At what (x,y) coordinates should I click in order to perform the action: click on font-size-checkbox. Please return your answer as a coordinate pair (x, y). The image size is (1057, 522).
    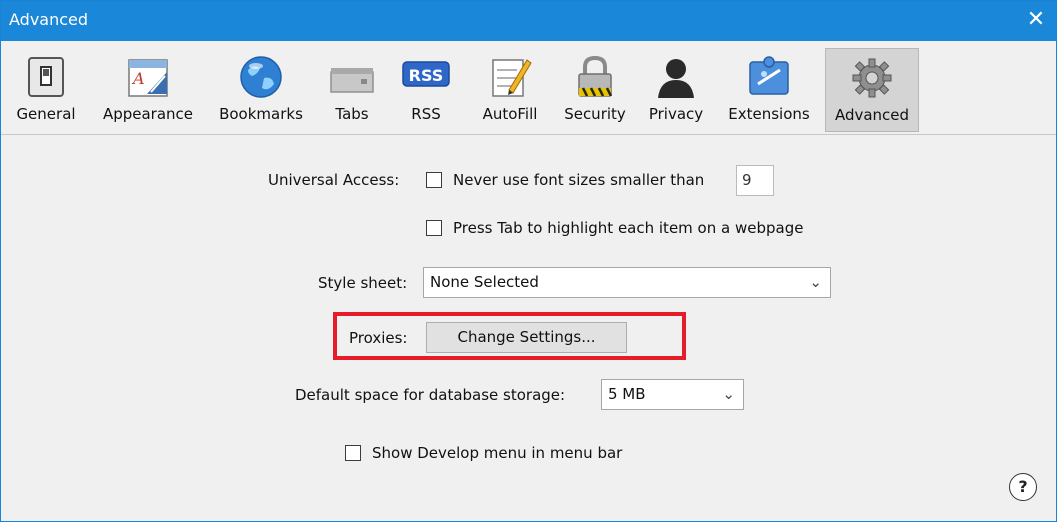
    Looking at the image, I should click on (434, 180).